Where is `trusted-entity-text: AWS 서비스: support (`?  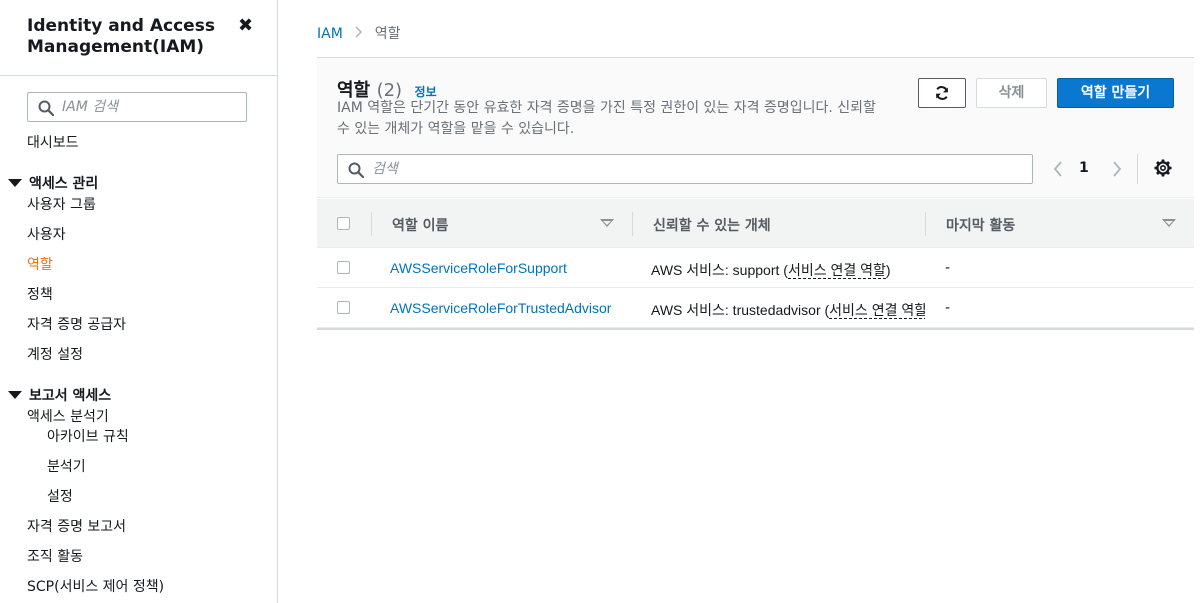 trusted-entity-text: AWS 서비스: support ( is located at coordinates (719, 270).